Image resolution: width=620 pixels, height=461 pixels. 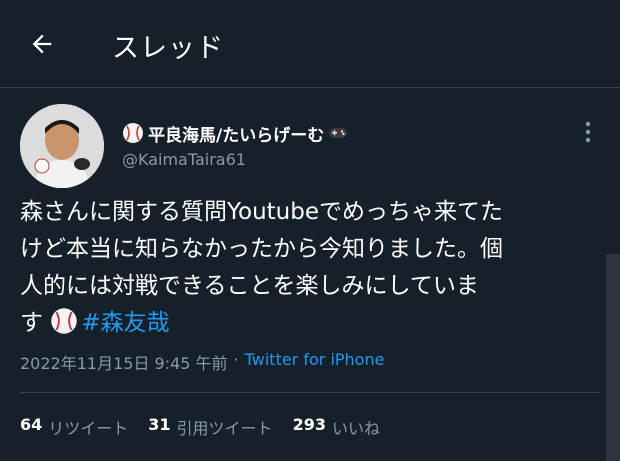 What do you see at coordinates (184, 159) in the screenshot?
I see `user-handle: @KaimaTaira61` at bounding box center [184, 159].